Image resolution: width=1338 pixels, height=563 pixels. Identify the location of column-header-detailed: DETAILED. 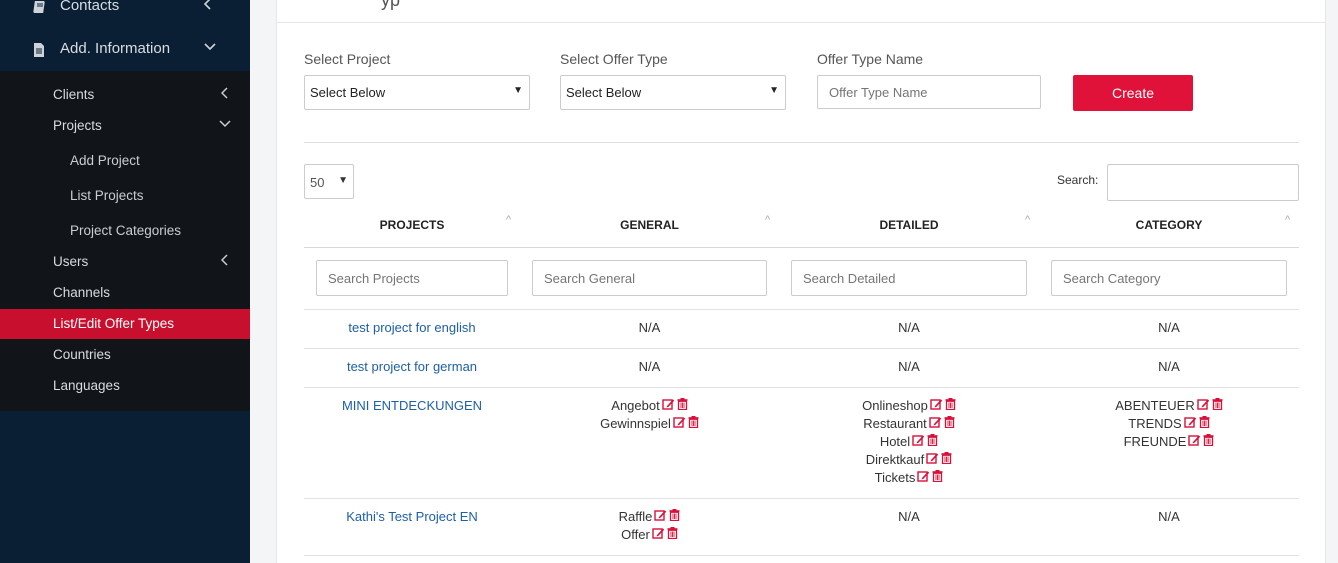
(909, 225).